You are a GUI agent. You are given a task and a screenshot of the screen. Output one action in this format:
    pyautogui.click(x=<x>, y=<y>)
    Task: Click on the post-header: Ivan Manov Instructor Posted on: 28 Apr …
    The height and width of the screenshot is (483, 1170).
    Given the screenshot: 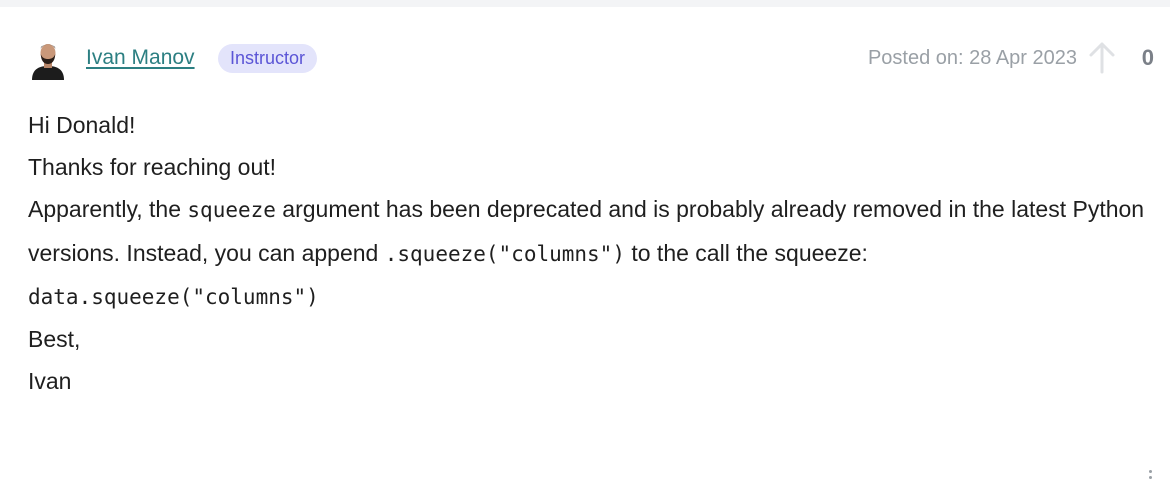 What is the action you would take?
    pyautogui.click(x=591, y=60)
    